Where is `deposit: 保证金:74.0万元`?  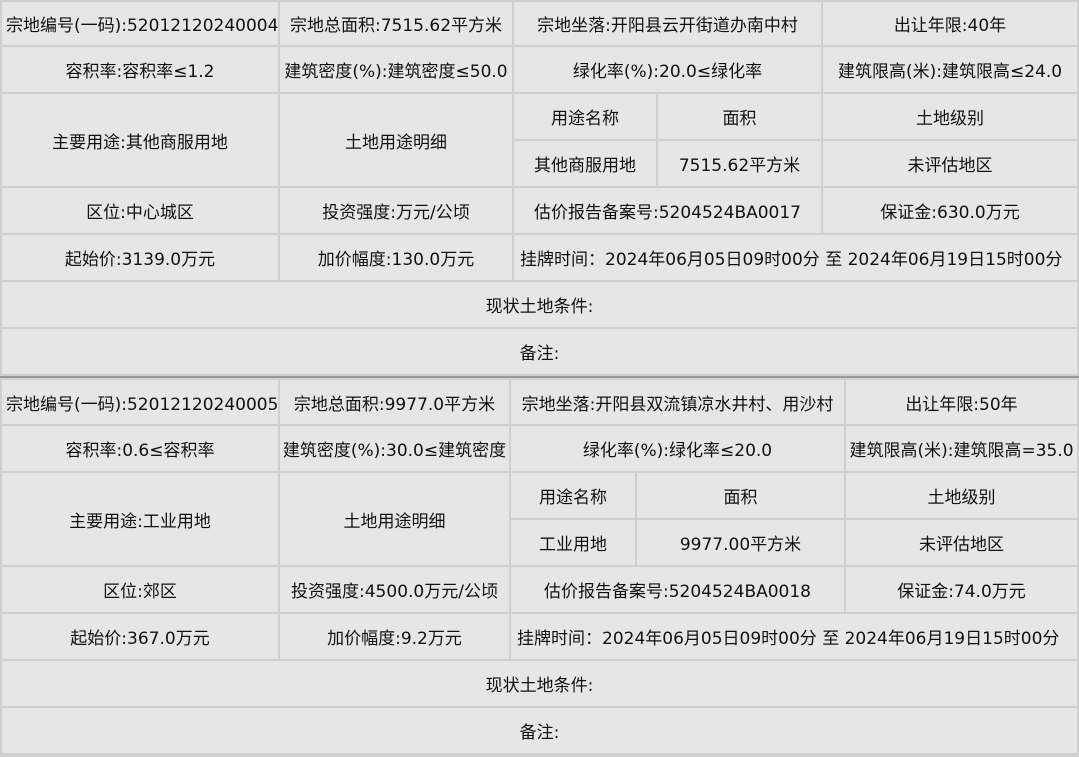 deposit: 保证金:74.0万元 is located at coordinates (961, 589).